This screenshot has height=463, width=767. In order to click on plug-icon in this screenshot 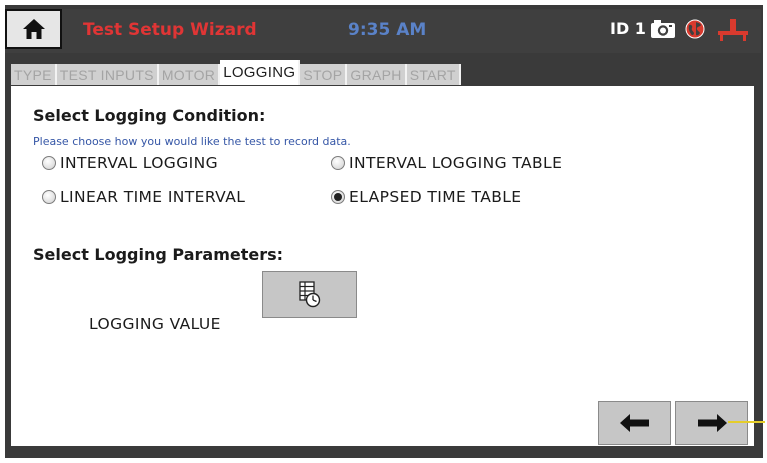, I will do `click(733, 30)`.